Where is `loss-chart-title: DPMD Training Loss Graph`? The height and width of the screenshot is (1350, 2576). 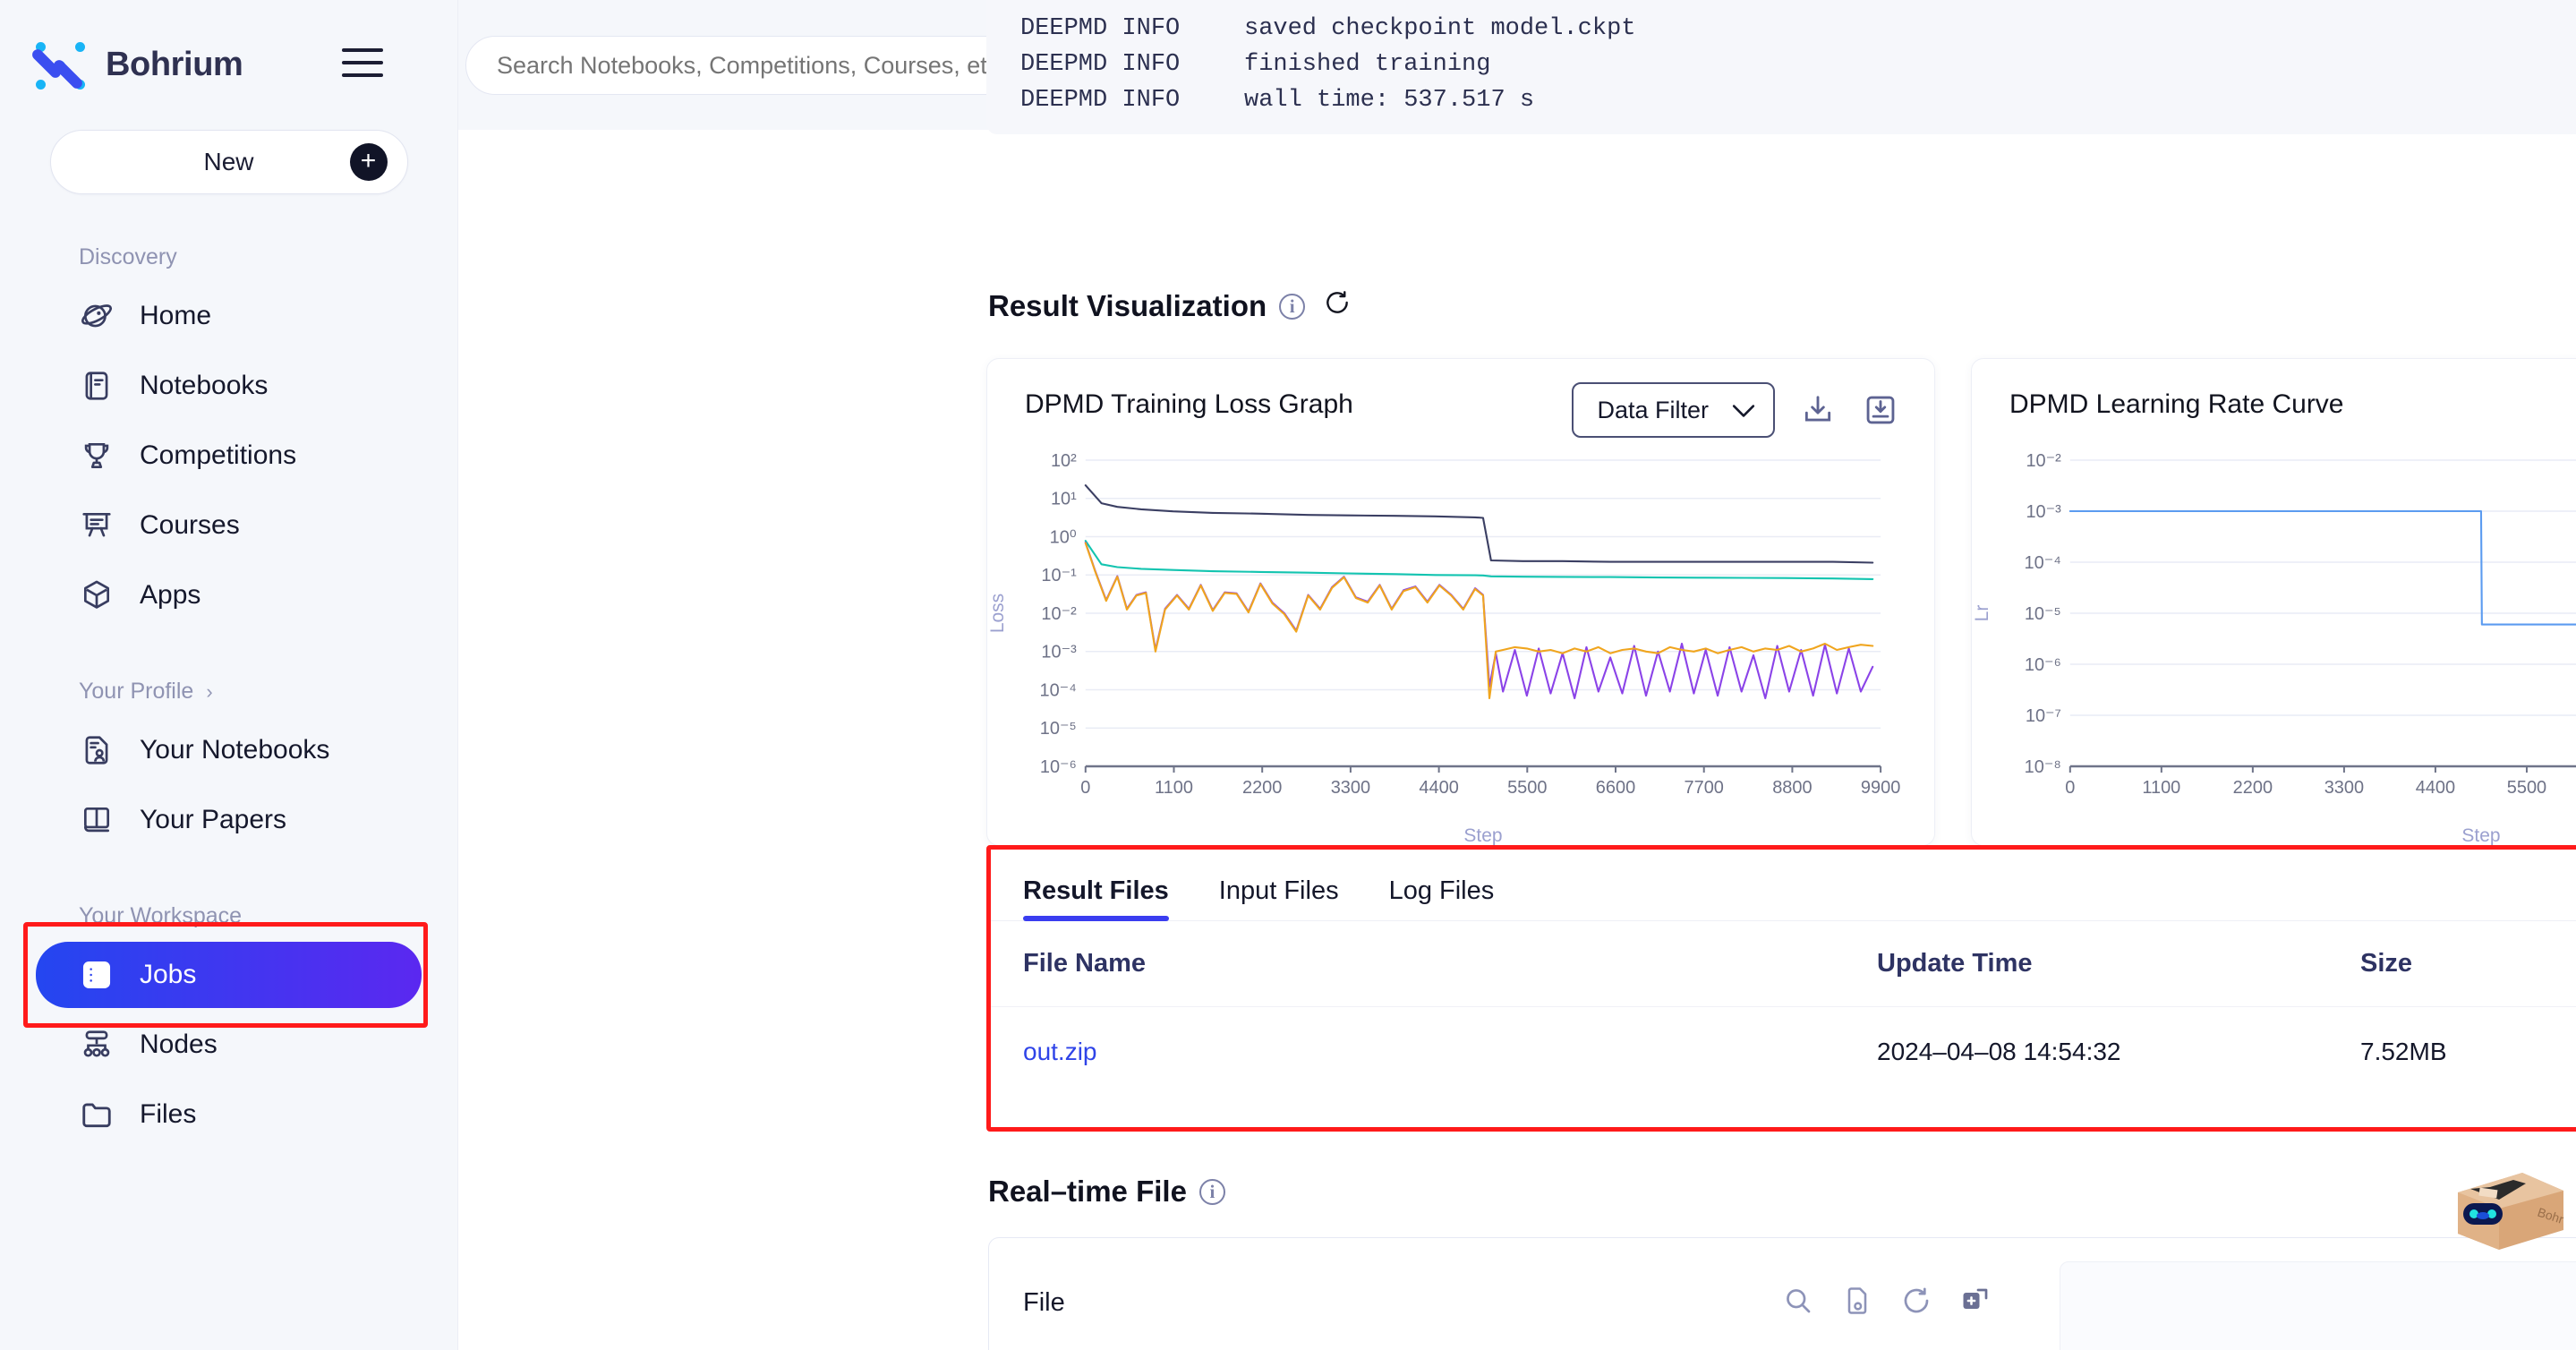
loss-chart-title: DPMD Training Loss Graph is located at coordinates (1189, 404).